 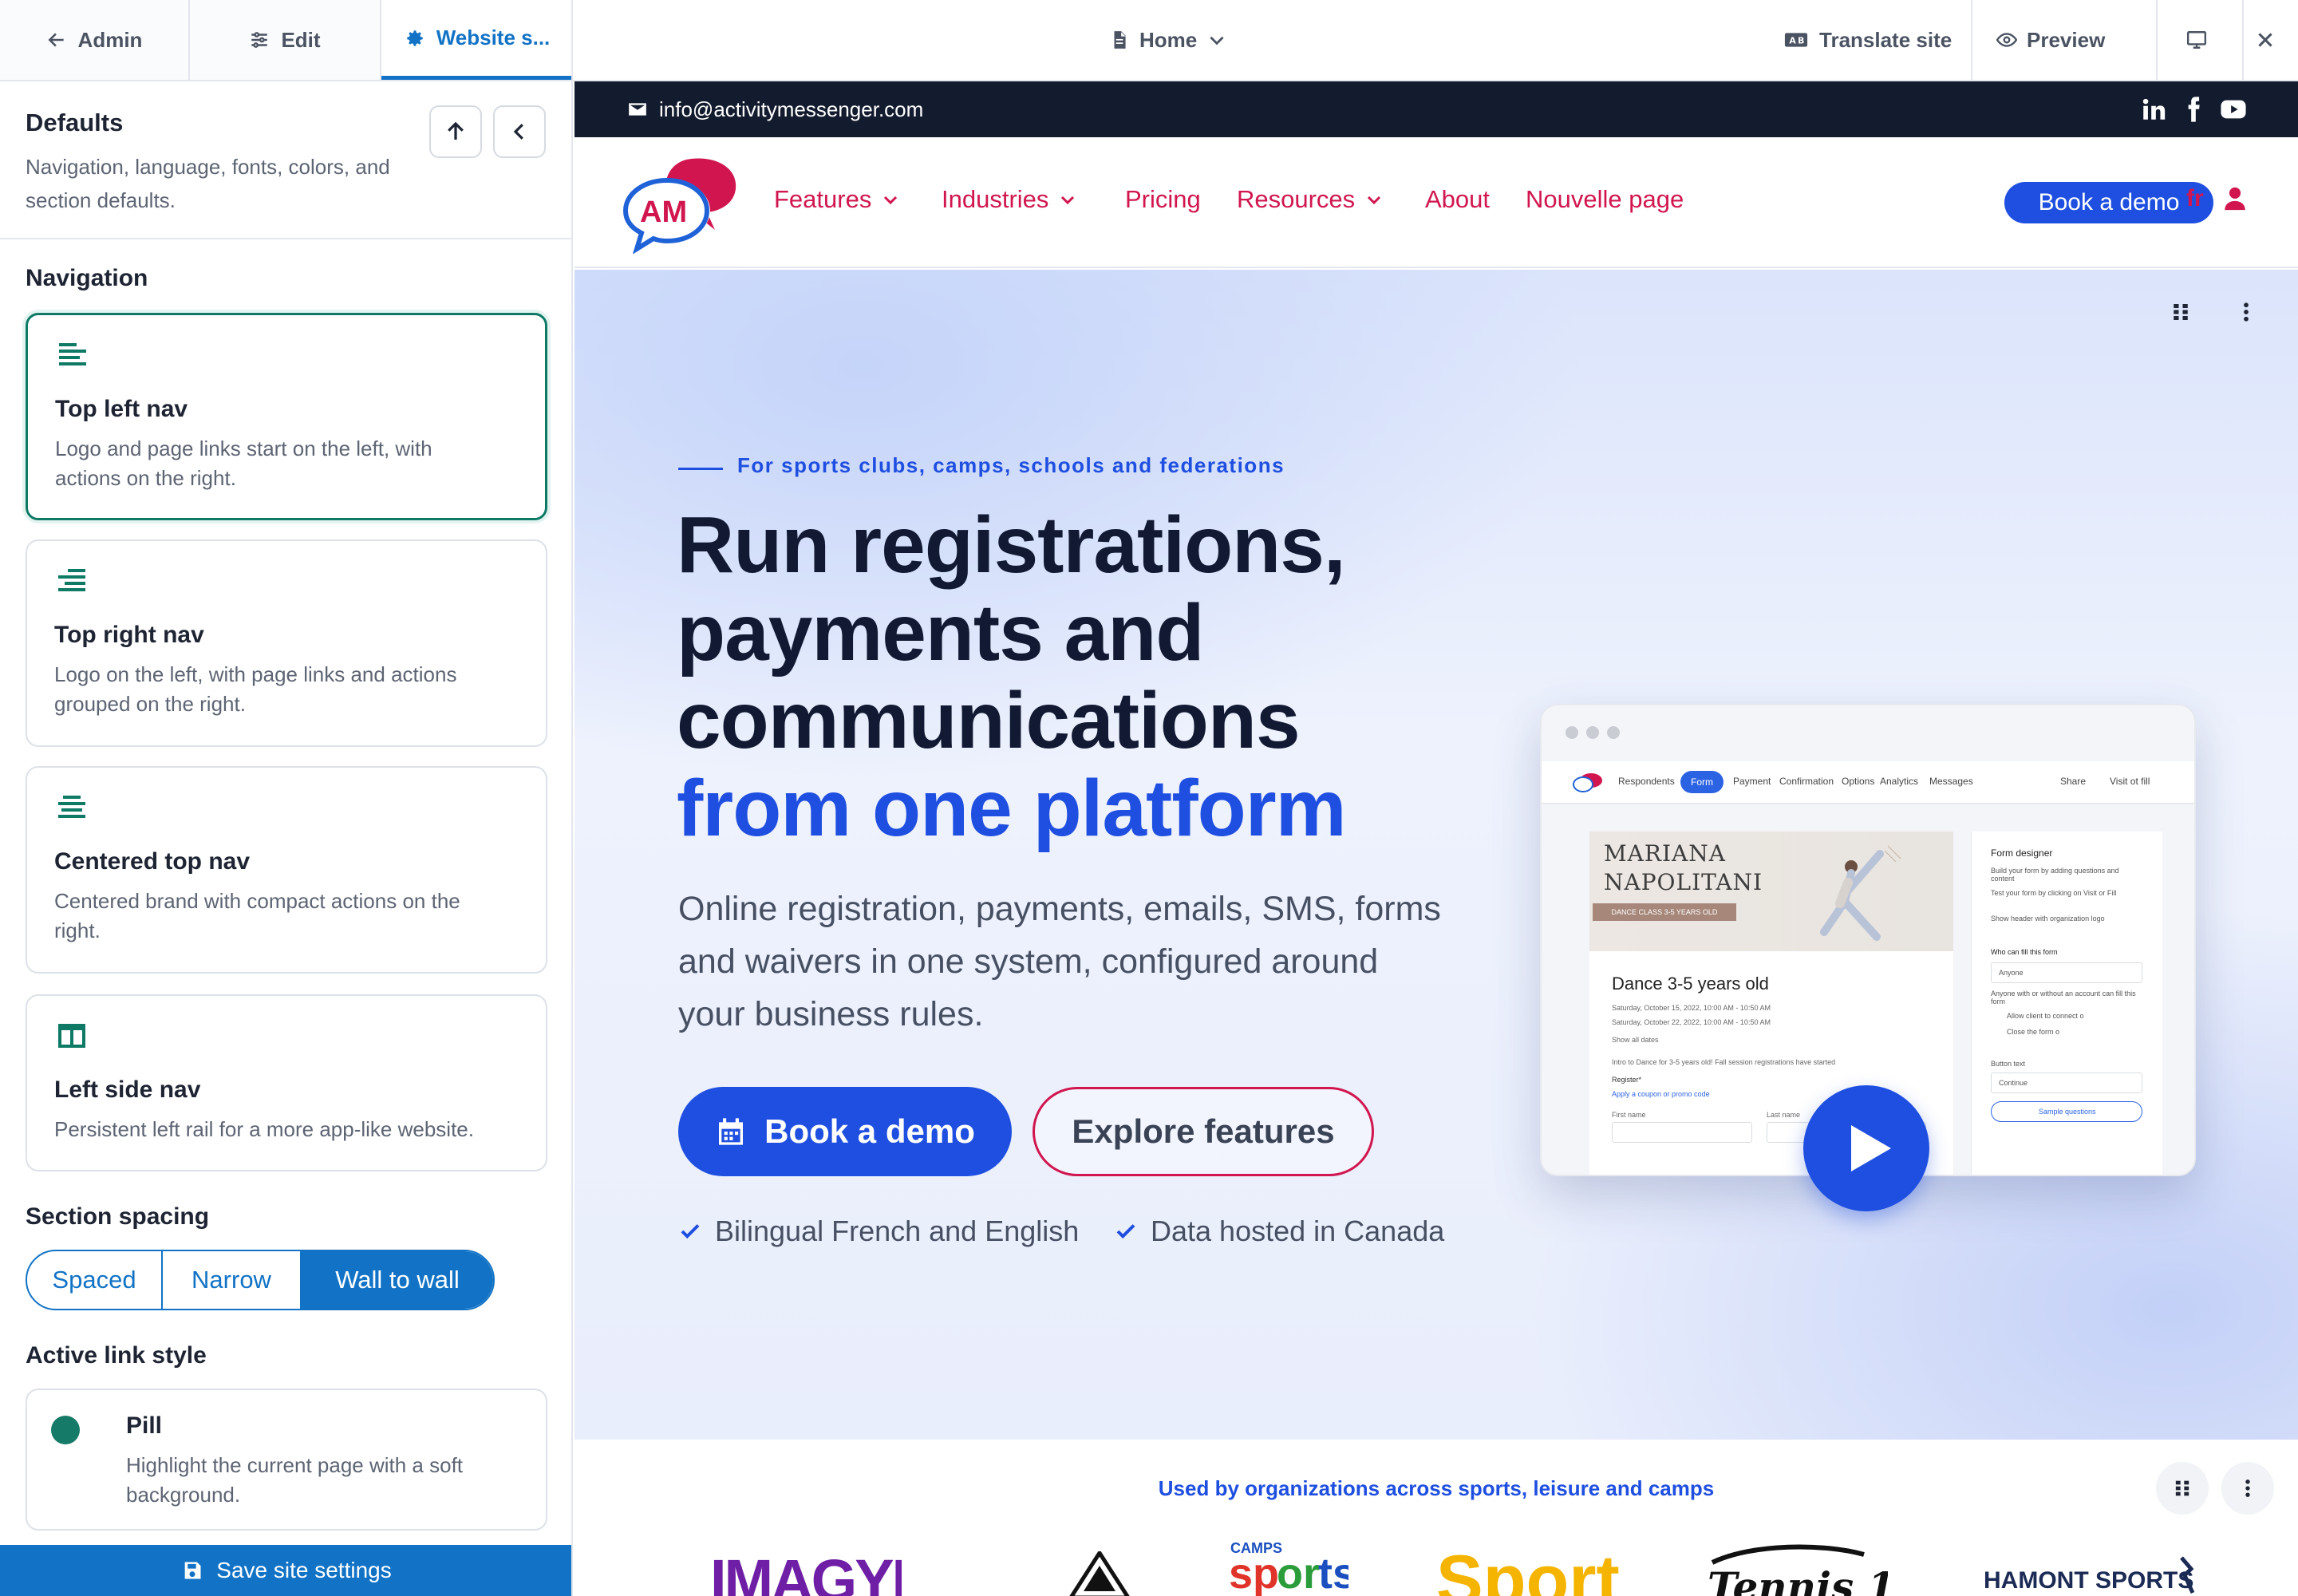 I want to click on check-text: Data hosted in Canada, so click(x=1298, y=1231).